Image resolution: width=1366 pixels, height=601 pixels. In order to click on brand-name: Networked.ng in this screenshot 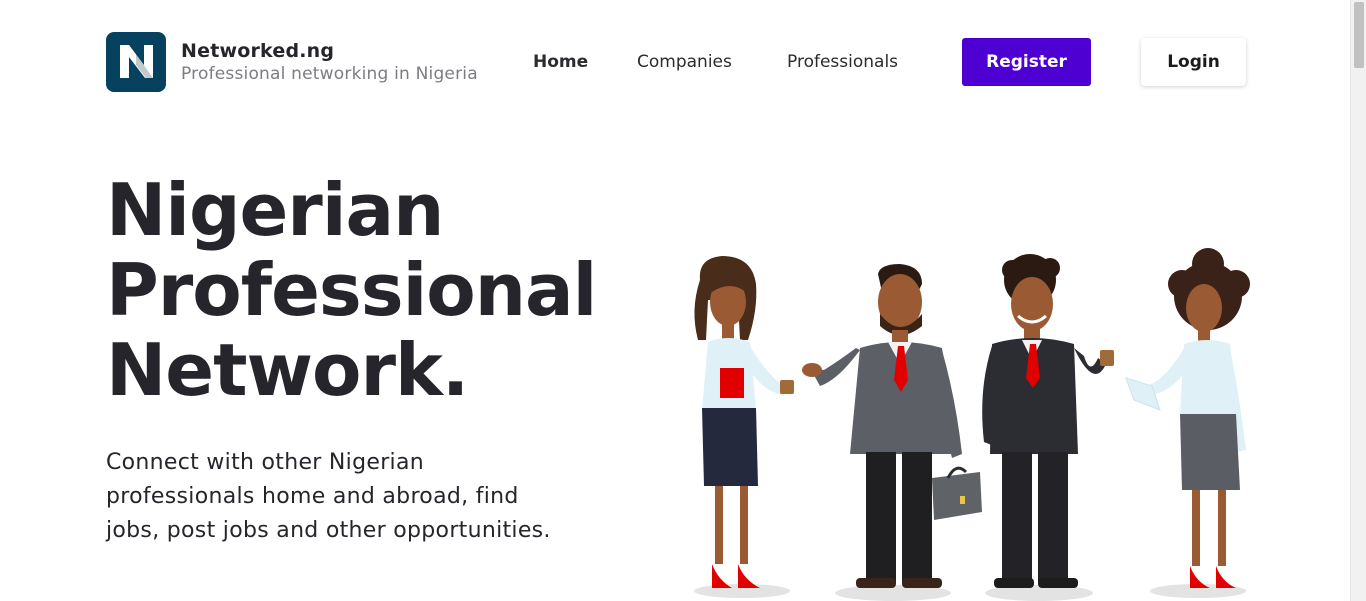, I will do `click(329, 51)`.